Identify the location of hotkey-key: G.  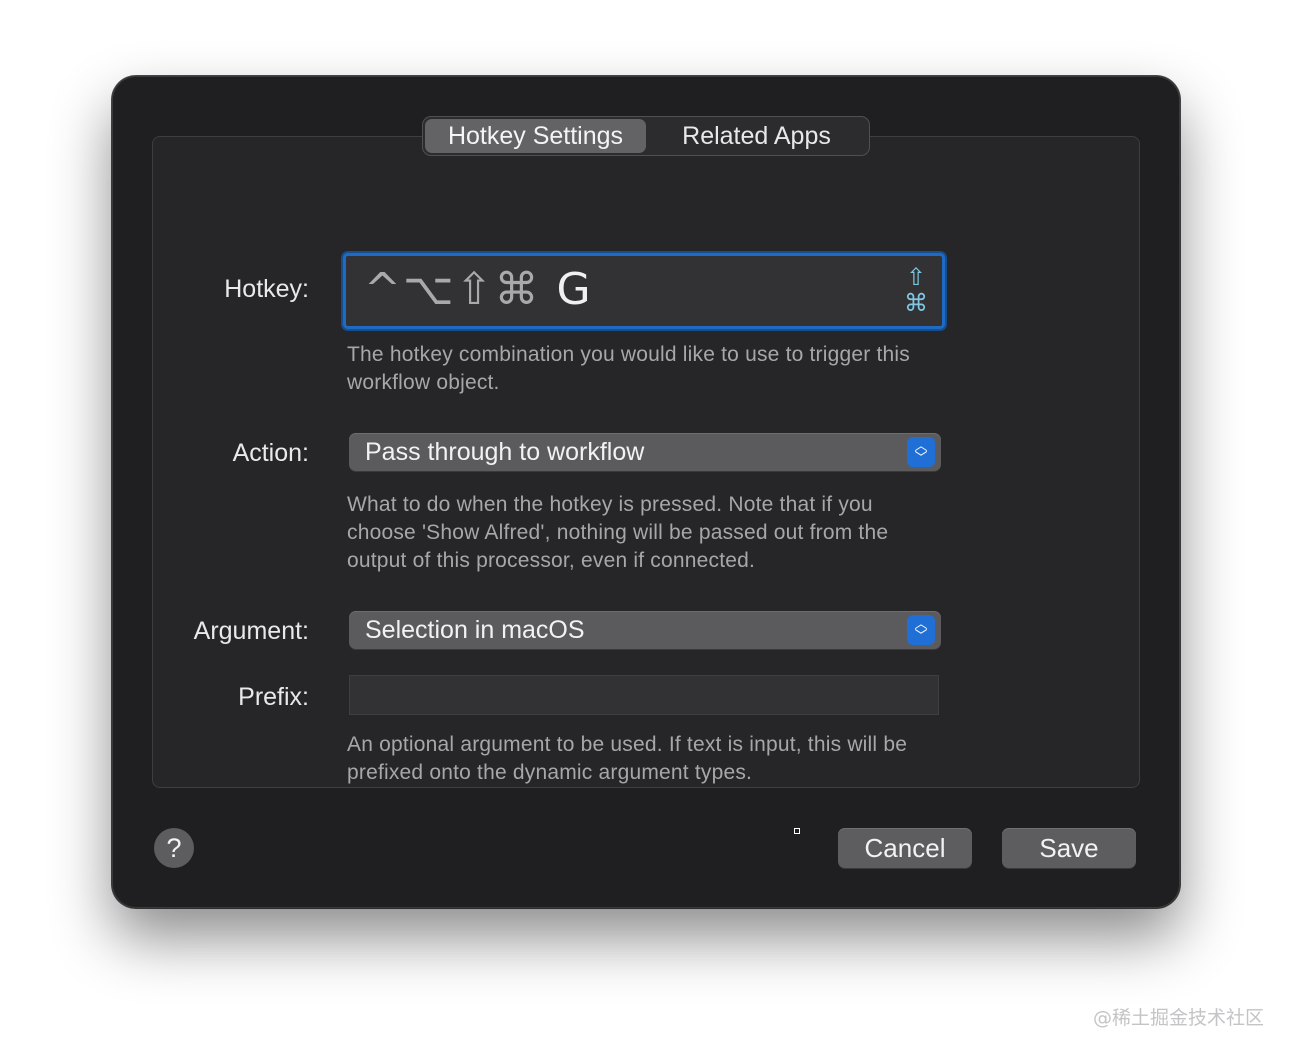
(574, 289).